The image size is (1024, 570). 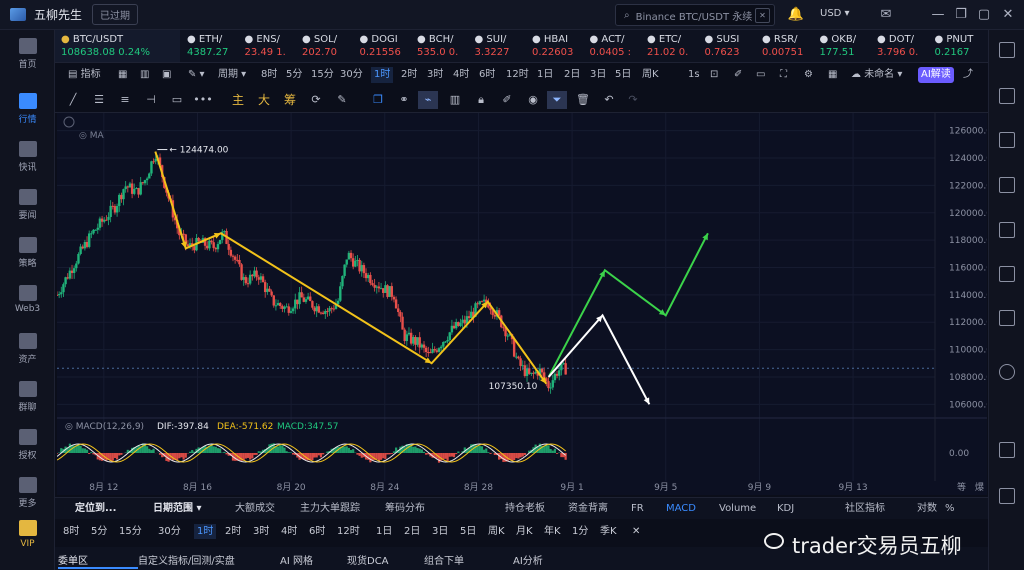 What do you see at coordinates (623, 75) in the screenshot?
I see `timeframe-5日: 5日` at bounding box center [623, 75].